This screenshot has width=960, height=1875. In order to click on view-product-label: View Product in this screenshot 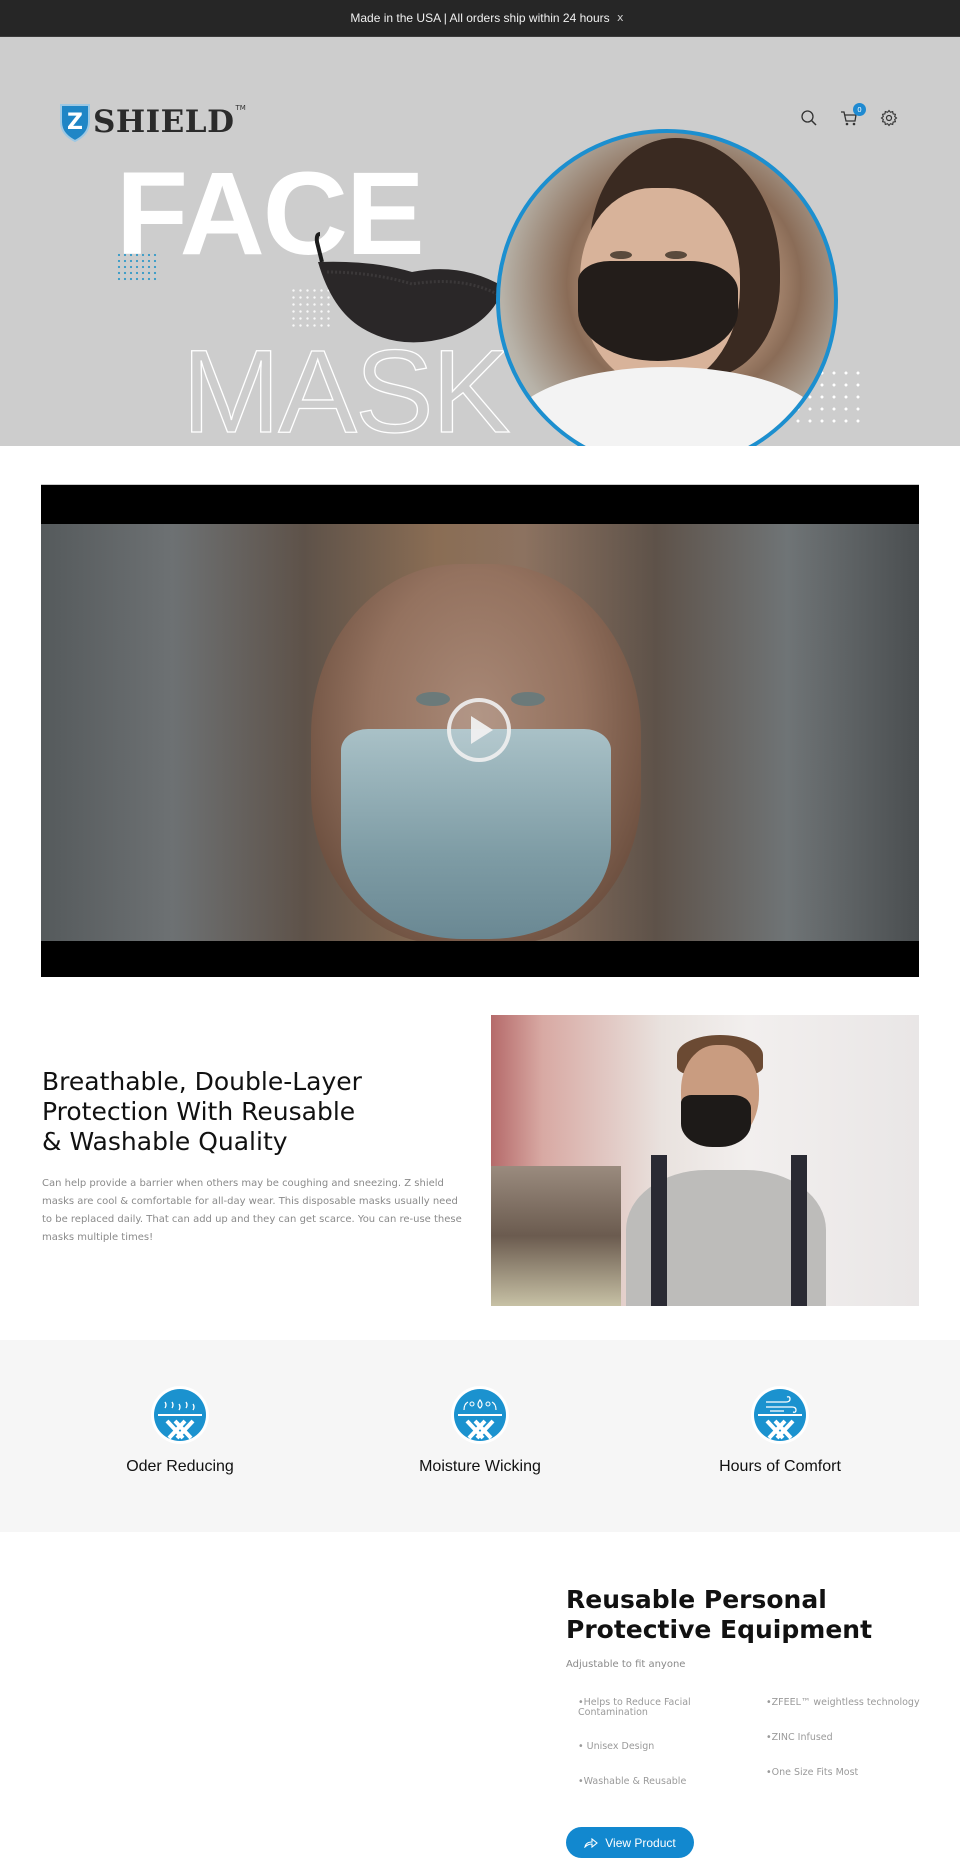, I will do `click(640, 1842)`.